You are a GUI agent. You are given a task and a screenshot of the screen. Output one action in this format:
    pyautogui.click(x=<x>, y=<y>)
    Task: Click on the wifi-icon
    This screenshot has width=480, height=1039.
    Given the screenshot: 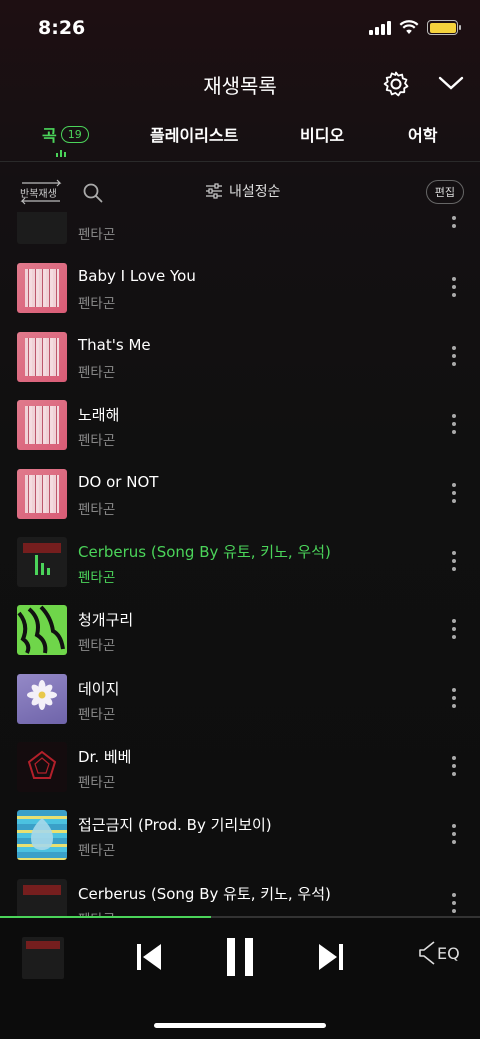 What is the action you would take?
    pyautogui.click(x=409, y=27)
    